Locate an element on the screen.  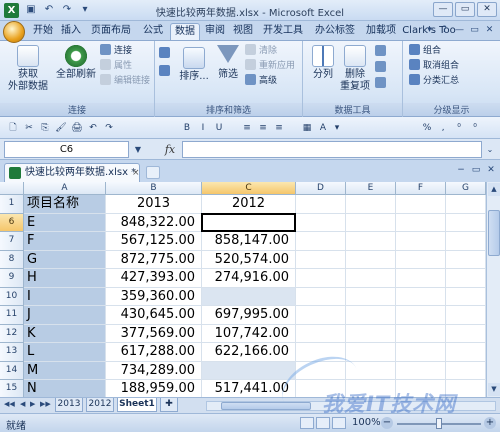
row-header: 13 is located at coordinates (12, 352).